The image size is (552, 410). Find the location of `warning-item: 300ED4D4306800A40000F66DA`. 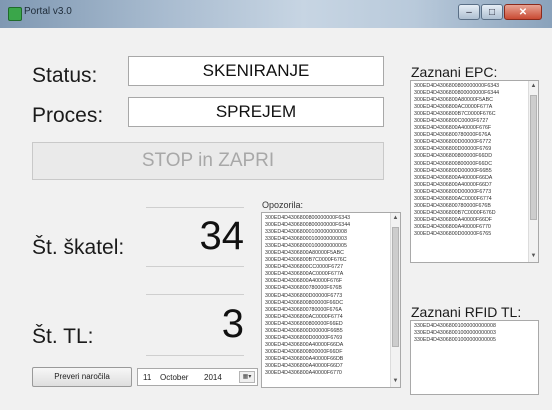

warning-item: 300ED4D4306800A40000F66DA is located at coordinates (326, 345).